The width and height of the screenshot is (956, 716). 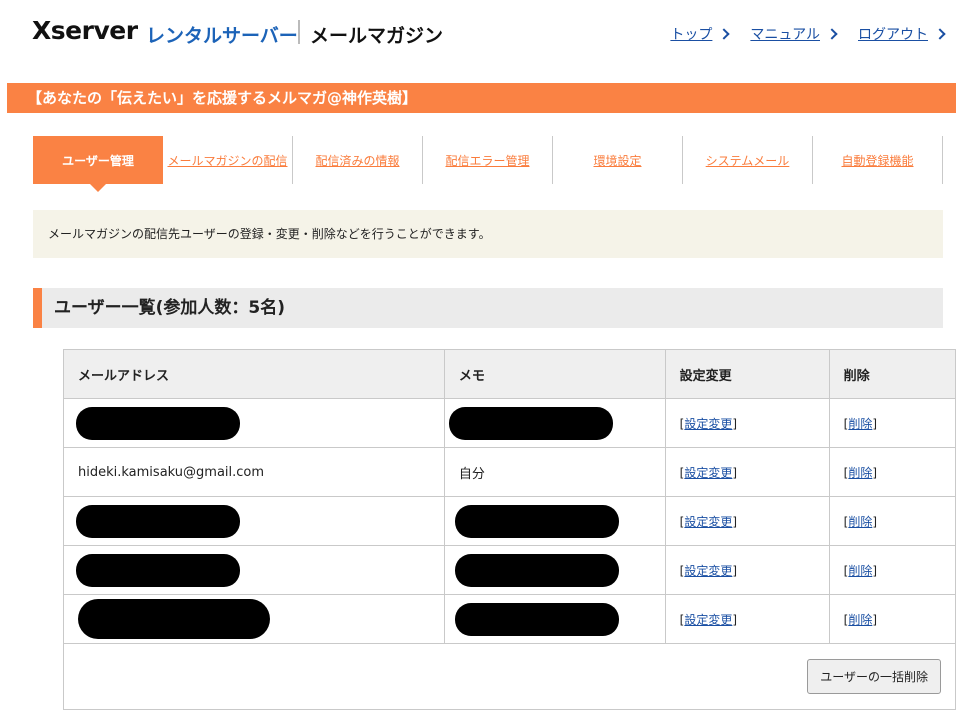 I want to click on tab-label: 配信エラー管理, so click(x=487, y=160).